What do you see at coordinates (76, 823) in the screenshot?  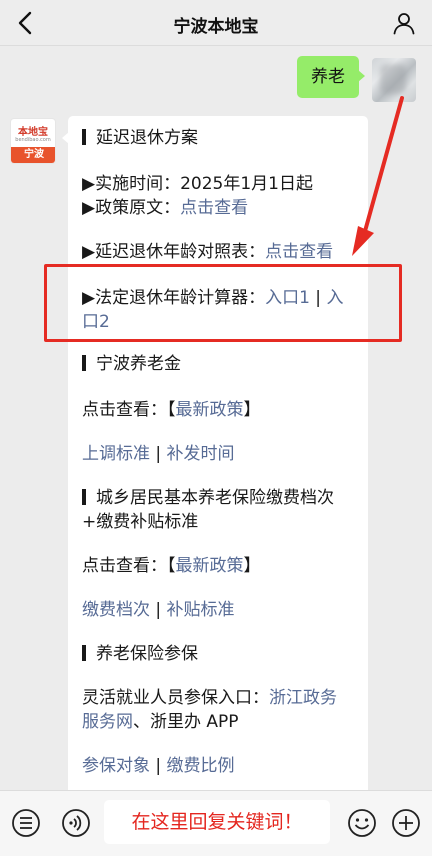 I see `voice-input-icon` at bounding box center [76, 823].